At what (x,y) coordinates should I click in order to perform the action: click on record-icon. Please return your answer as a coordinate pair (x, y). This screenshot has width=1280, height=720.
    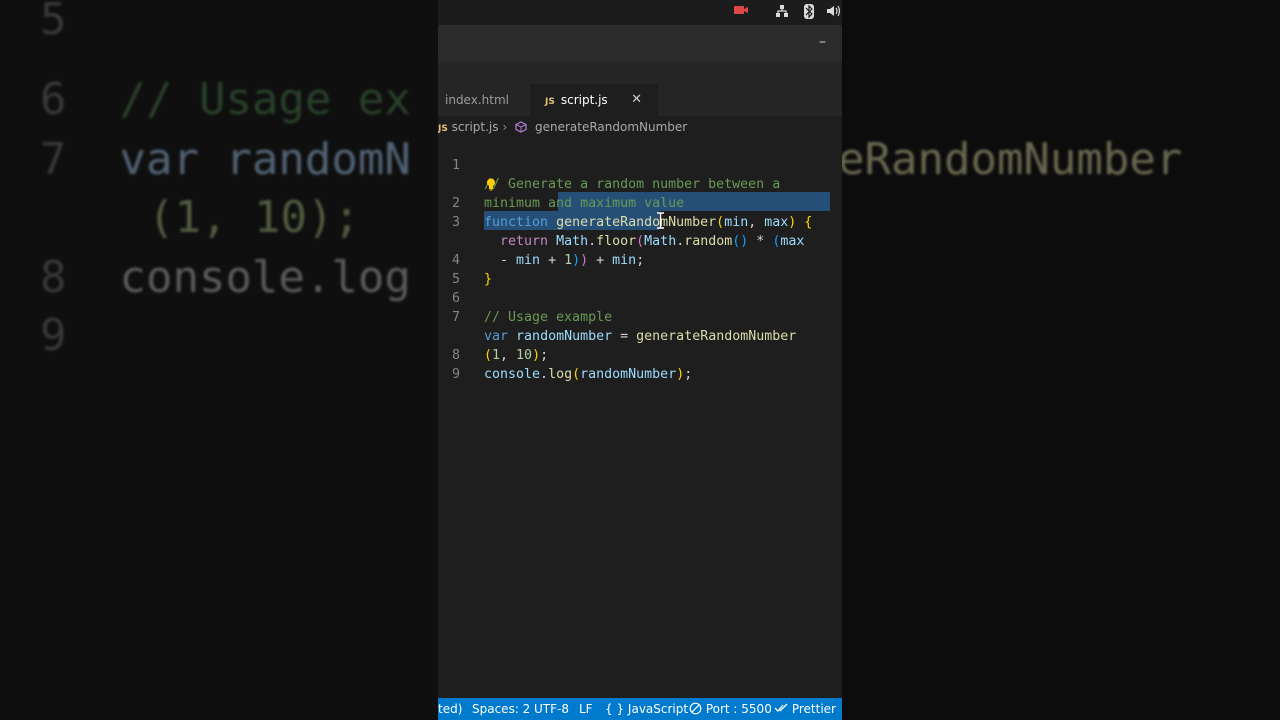
    Looking at the image, I should click on (741, 12).